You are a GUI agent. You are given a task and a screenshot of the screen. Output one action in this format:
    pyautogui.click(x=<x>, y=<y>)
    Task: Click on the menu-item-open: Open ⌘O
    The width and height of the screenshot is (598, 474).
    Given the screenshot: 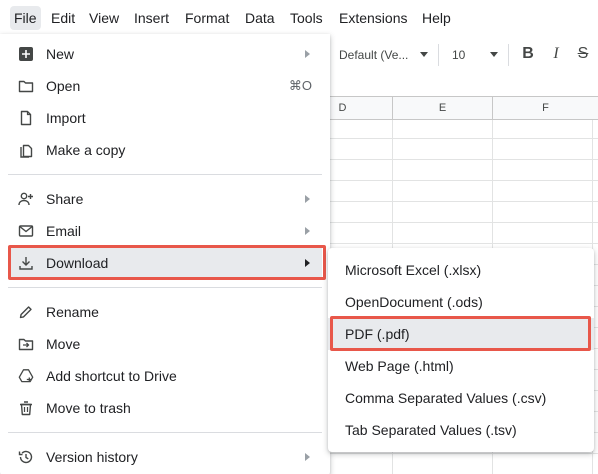 What is the action you would take?
    pyautogui.click(x=165, y=86)
    